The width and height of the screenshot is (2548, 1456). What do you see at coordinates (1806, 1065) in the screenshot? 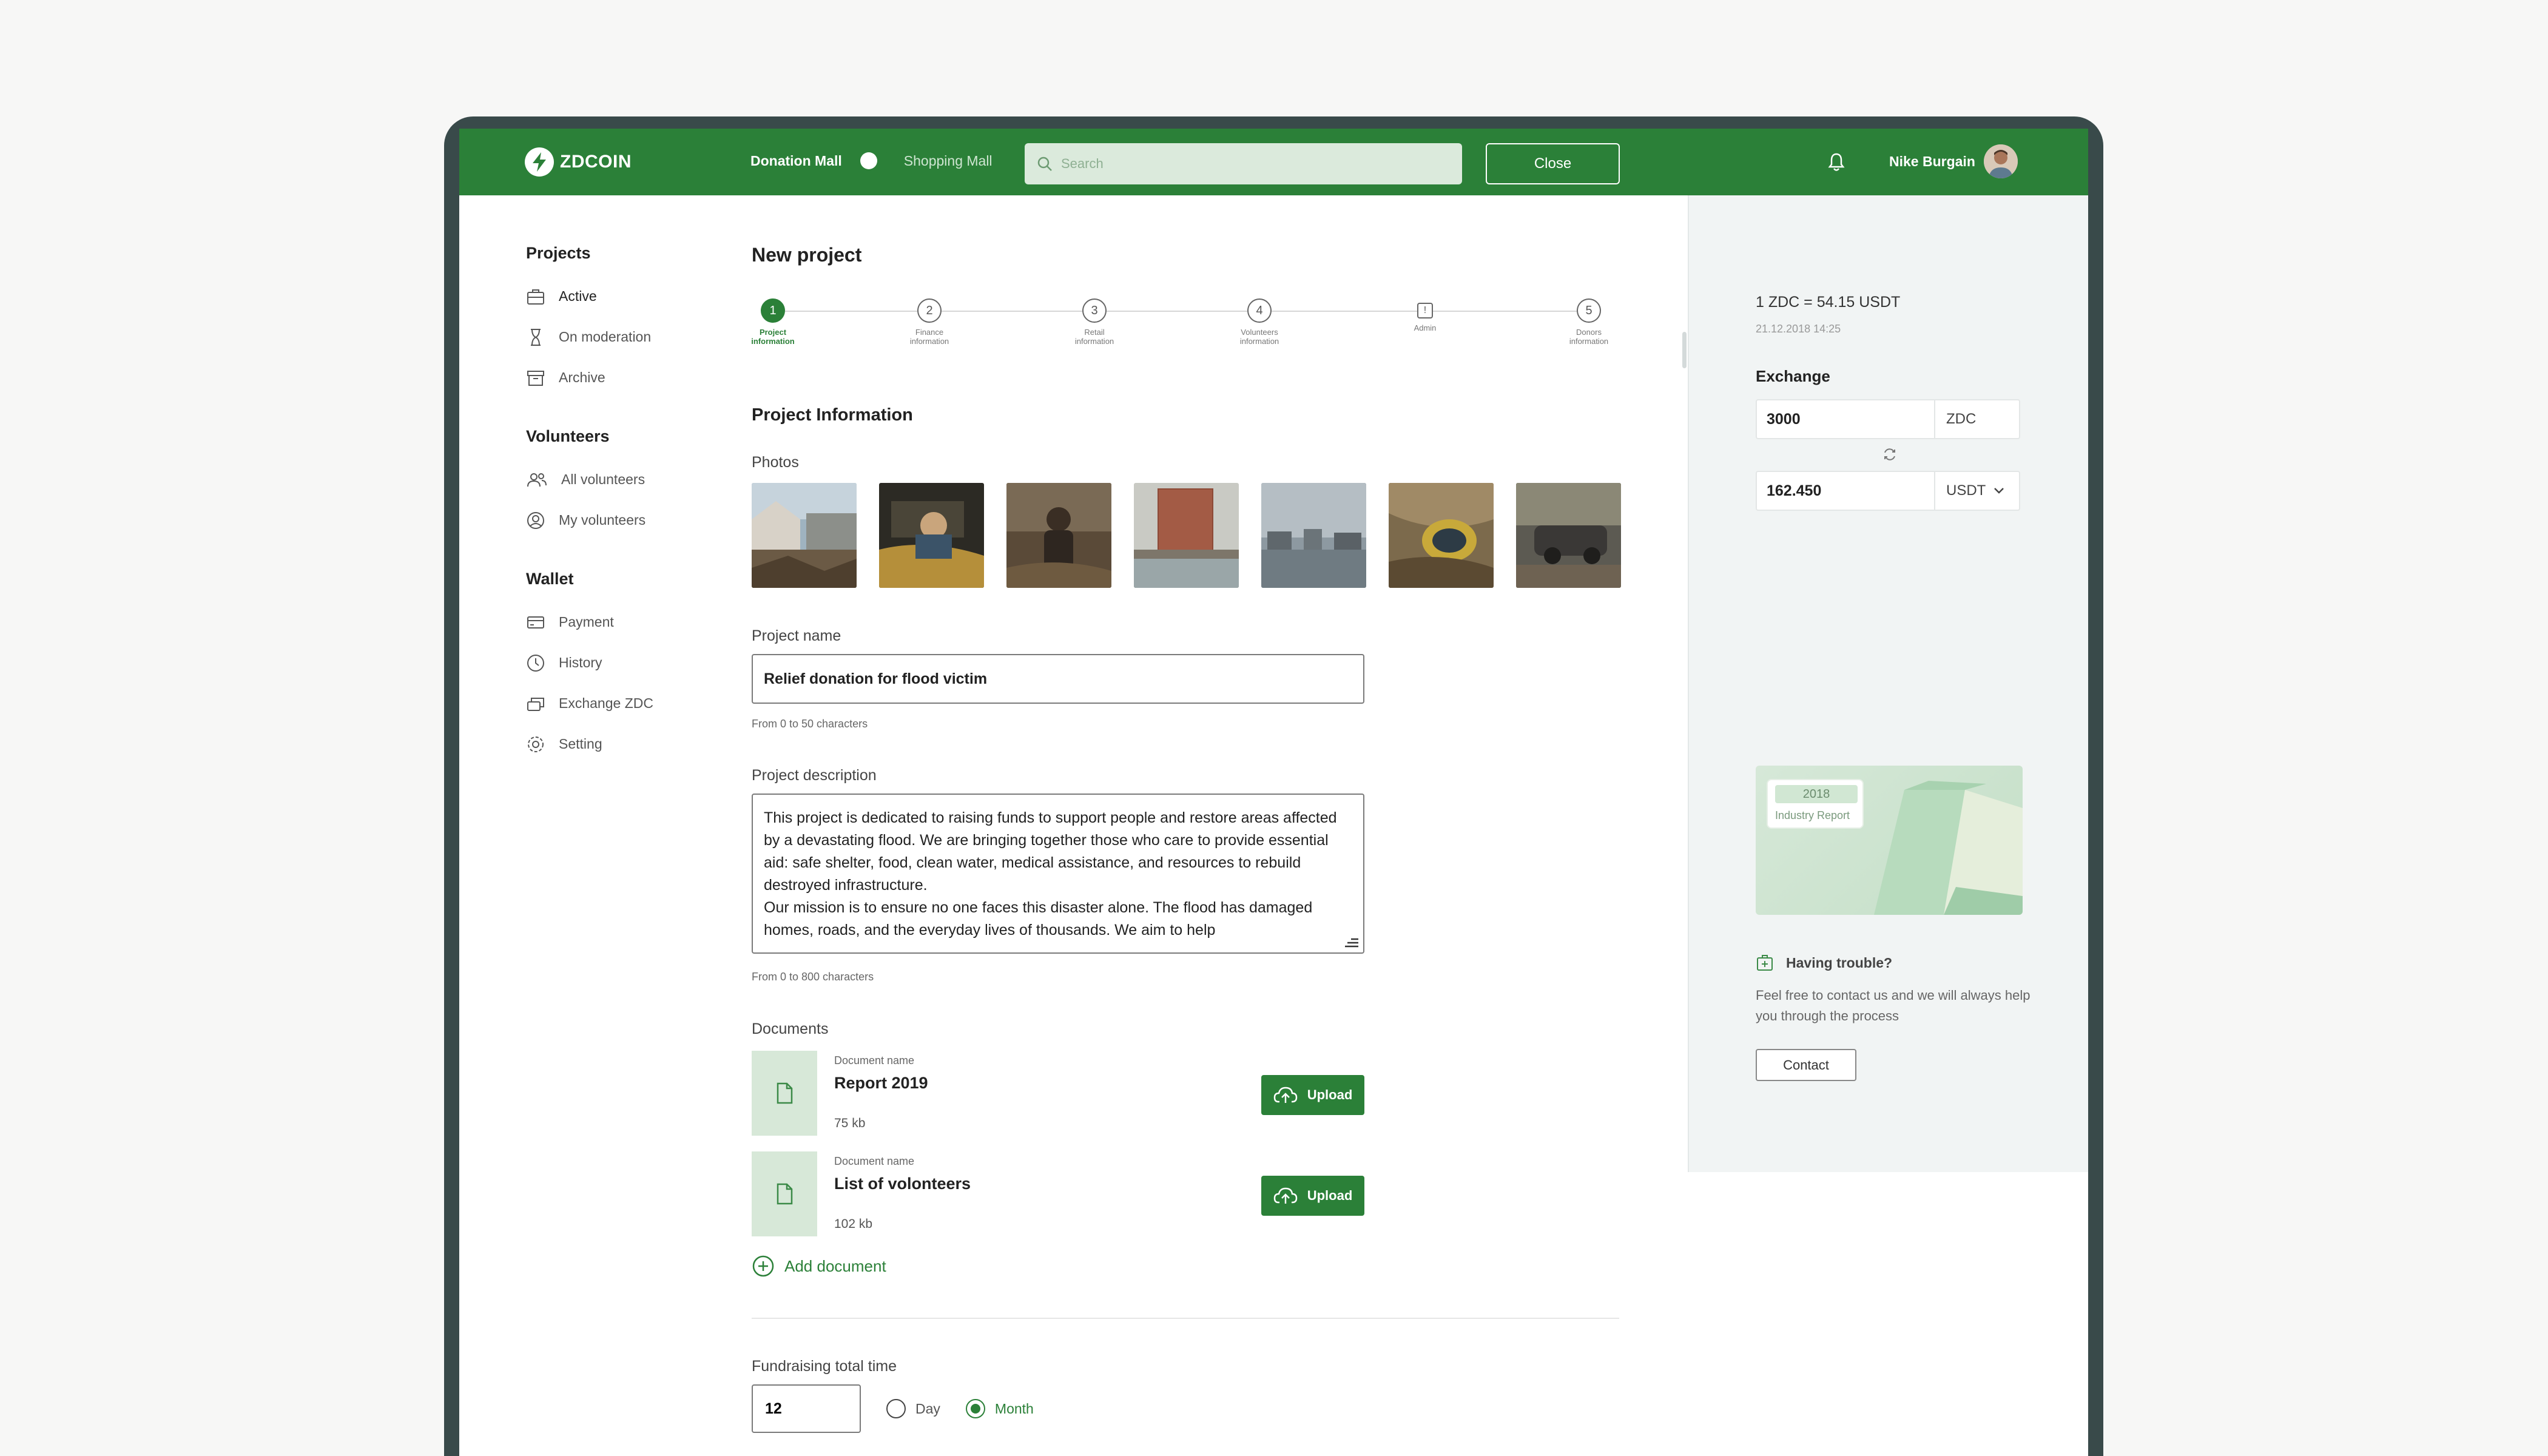
I see `contact-button: Contact` at bounding box center [1806, 1065].